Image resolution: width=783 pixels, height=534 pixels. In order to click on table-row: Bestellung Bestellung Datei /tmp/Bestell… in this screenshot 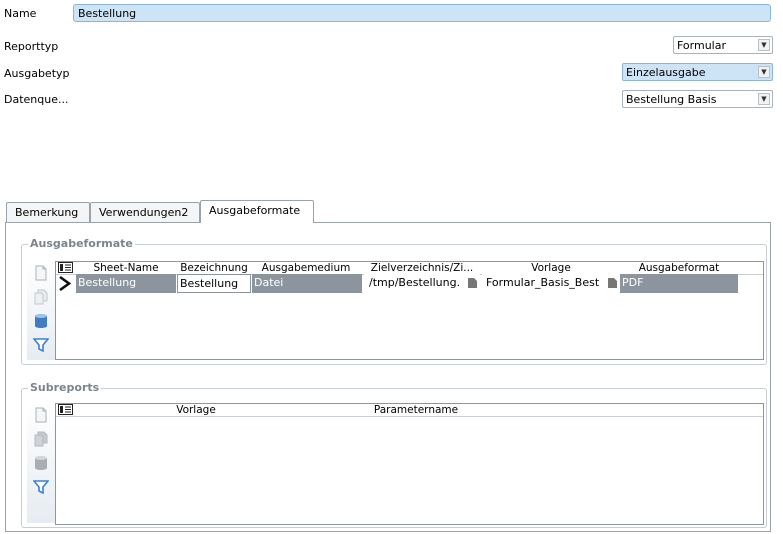, I will do `click(410, 283)`.